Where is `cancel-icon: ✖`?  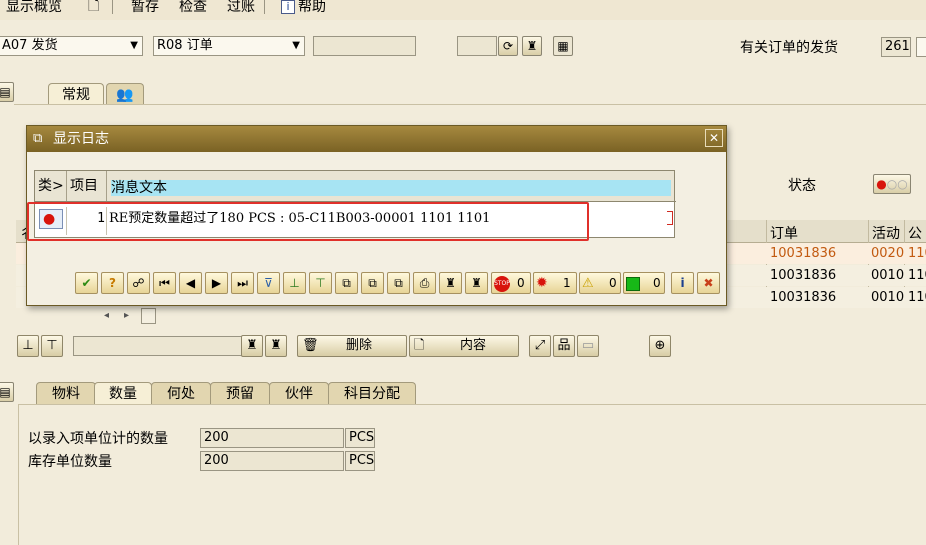 cancel-icon: ✖ is located at coordinates (708, 283).